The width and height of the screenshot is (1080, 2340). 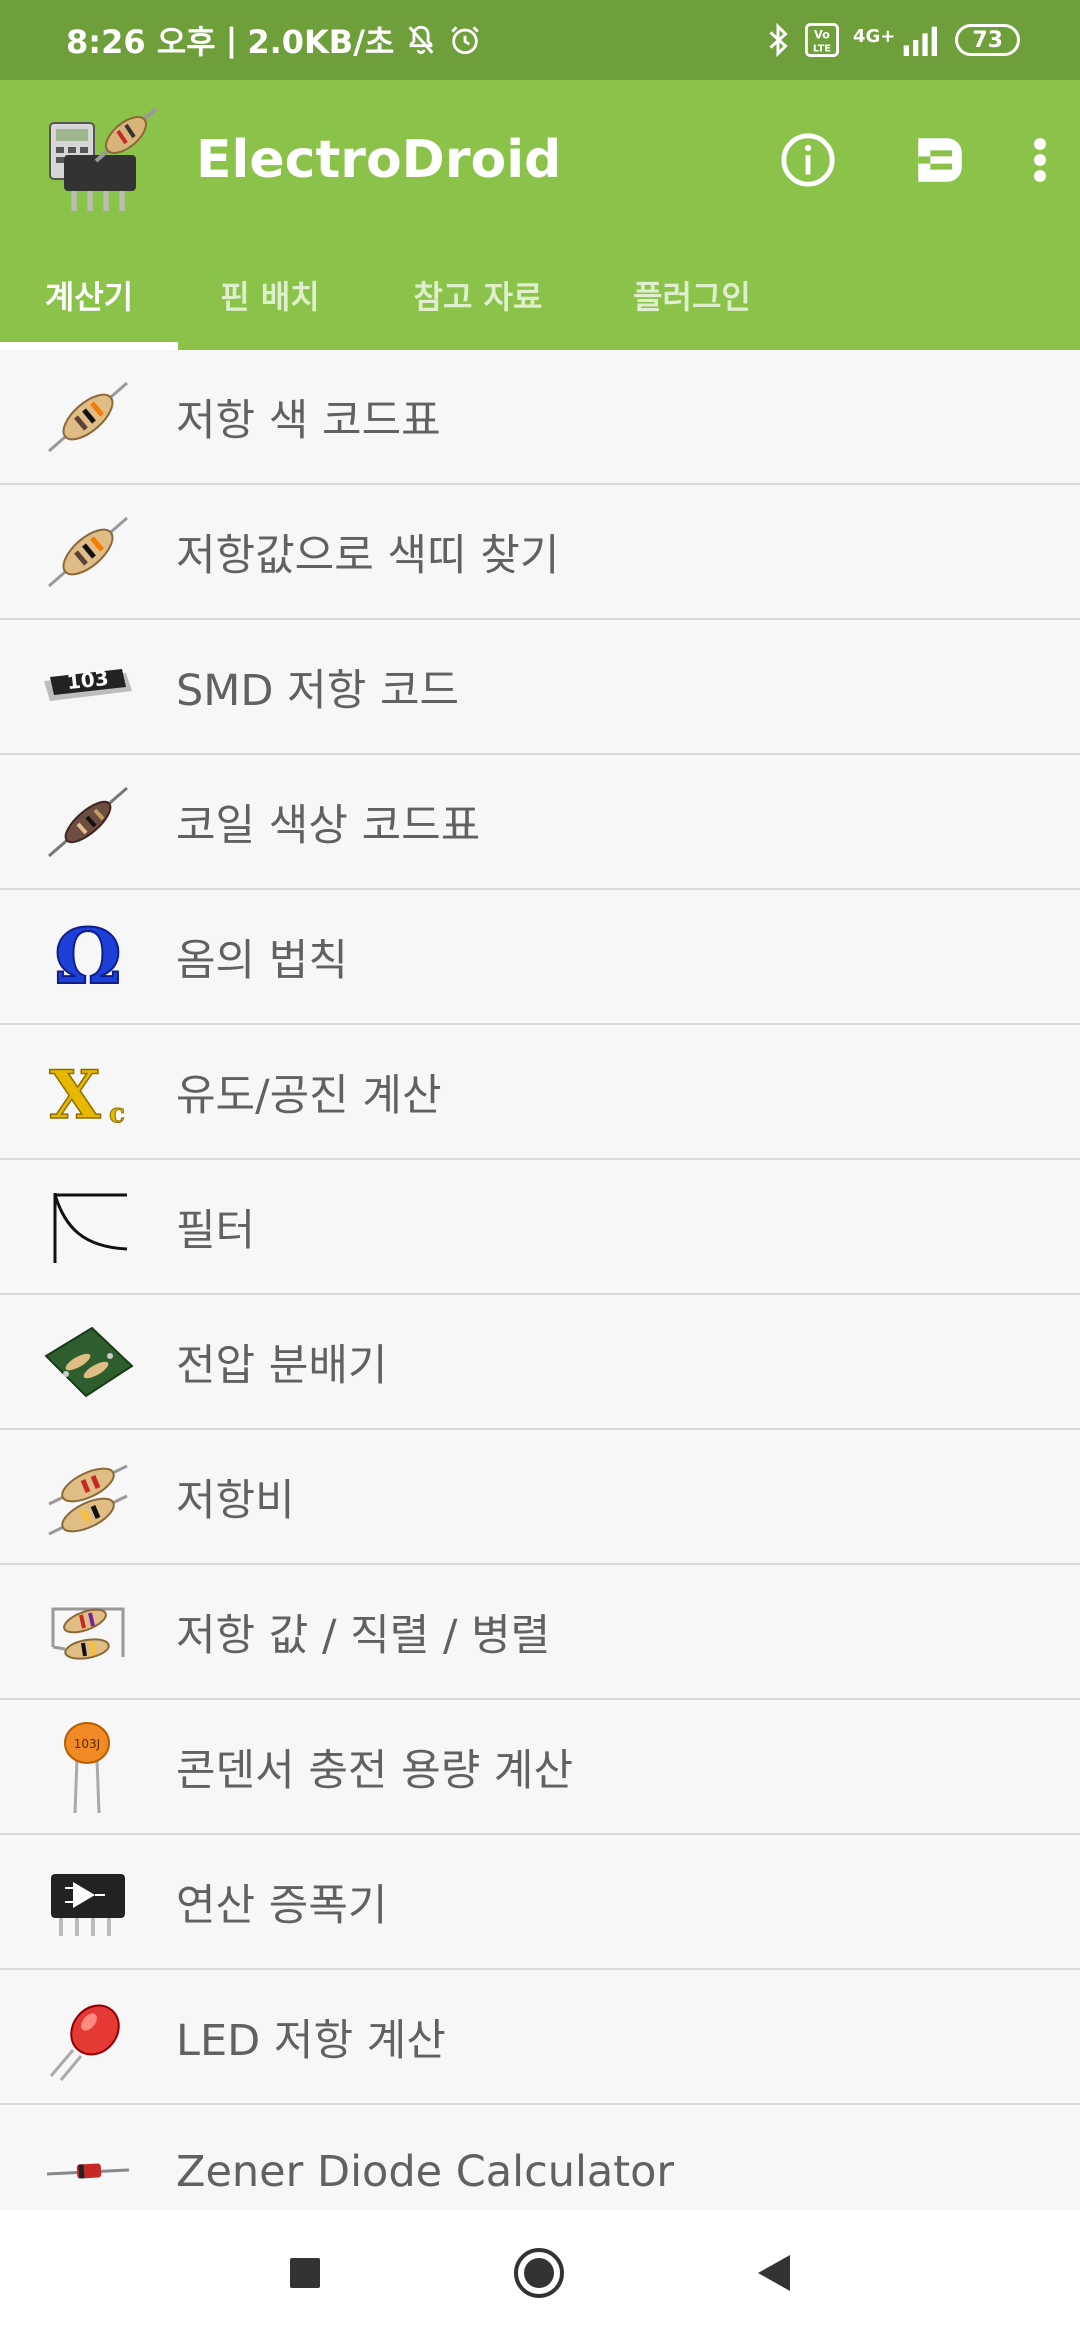 I want to click on list-item-color-from-value: 저항값으로 색띠 찾기, so click(x=540, y=552).